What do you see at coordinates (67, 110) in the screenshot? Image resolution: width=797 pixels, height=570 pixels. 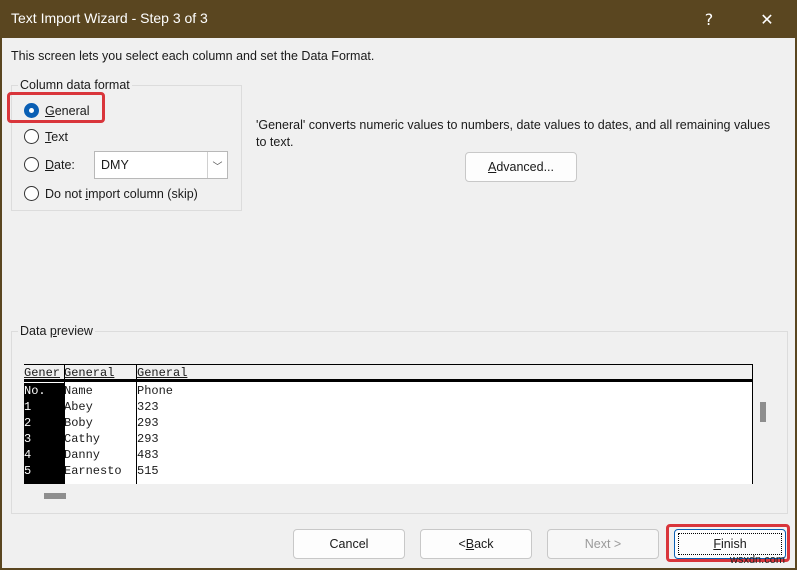 I see `radio-general-label: General` at bounding box center [67, 110].